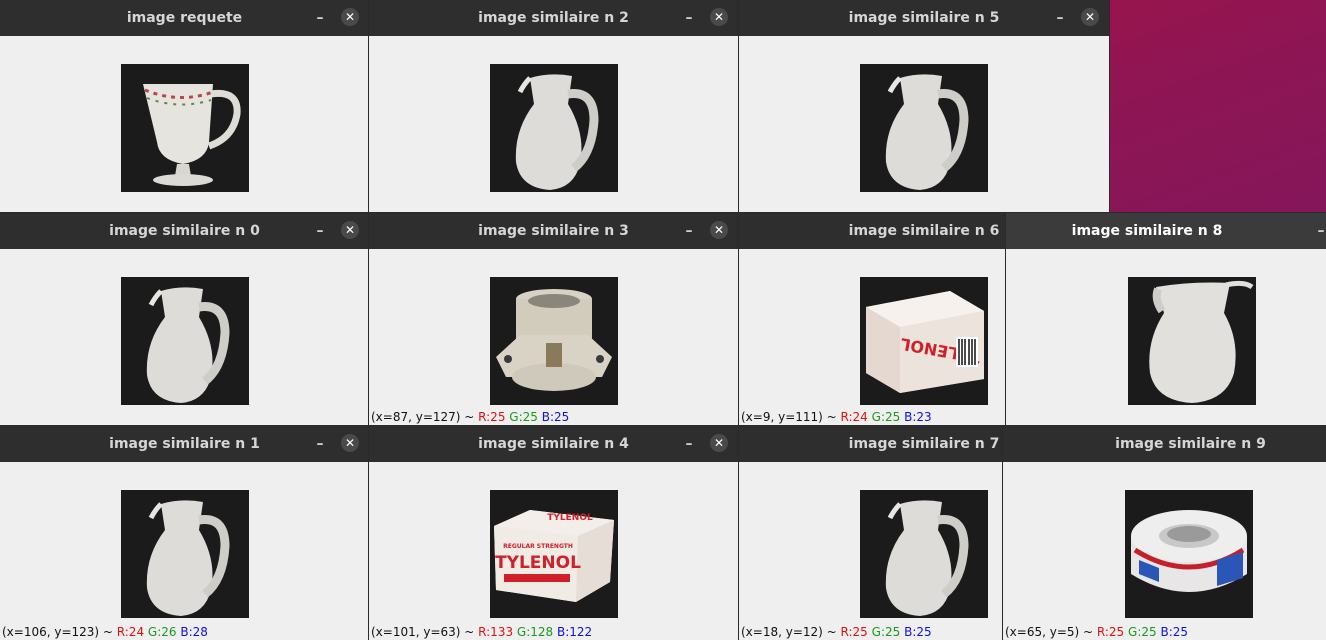 This screenshot has width=1326, height=640. I want to click on pixel-coords: (x=87, y=127) ~, so click(425, 417).